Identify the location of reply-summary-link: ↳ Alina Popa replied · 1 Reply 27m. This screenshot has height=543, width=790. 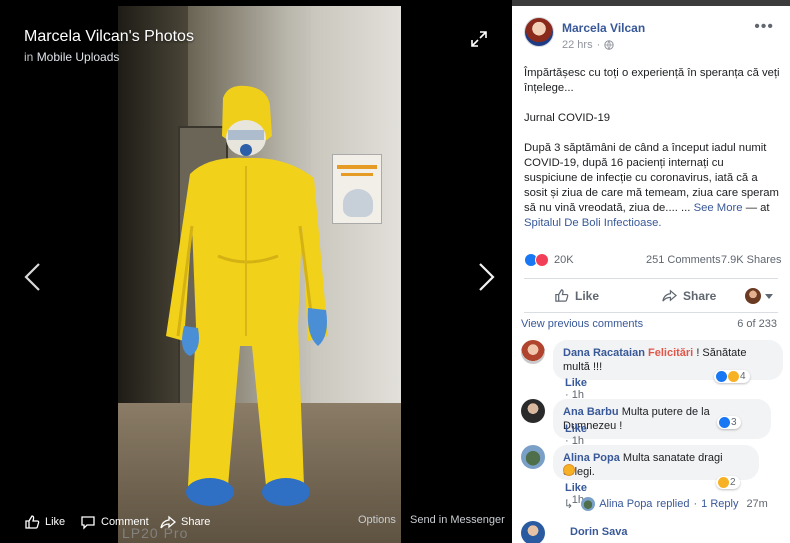
(666, 504).